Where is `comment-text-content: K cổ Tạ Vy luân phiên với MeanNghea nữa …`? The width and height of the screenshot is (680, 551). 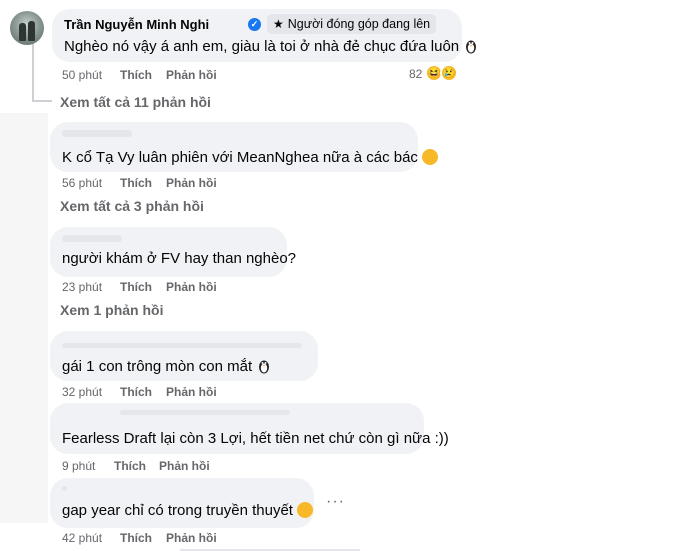 comment-text-content: K cổ Tạ Vy luân phiên với MeanNghea nữa … is located at coordinates (240, 157).